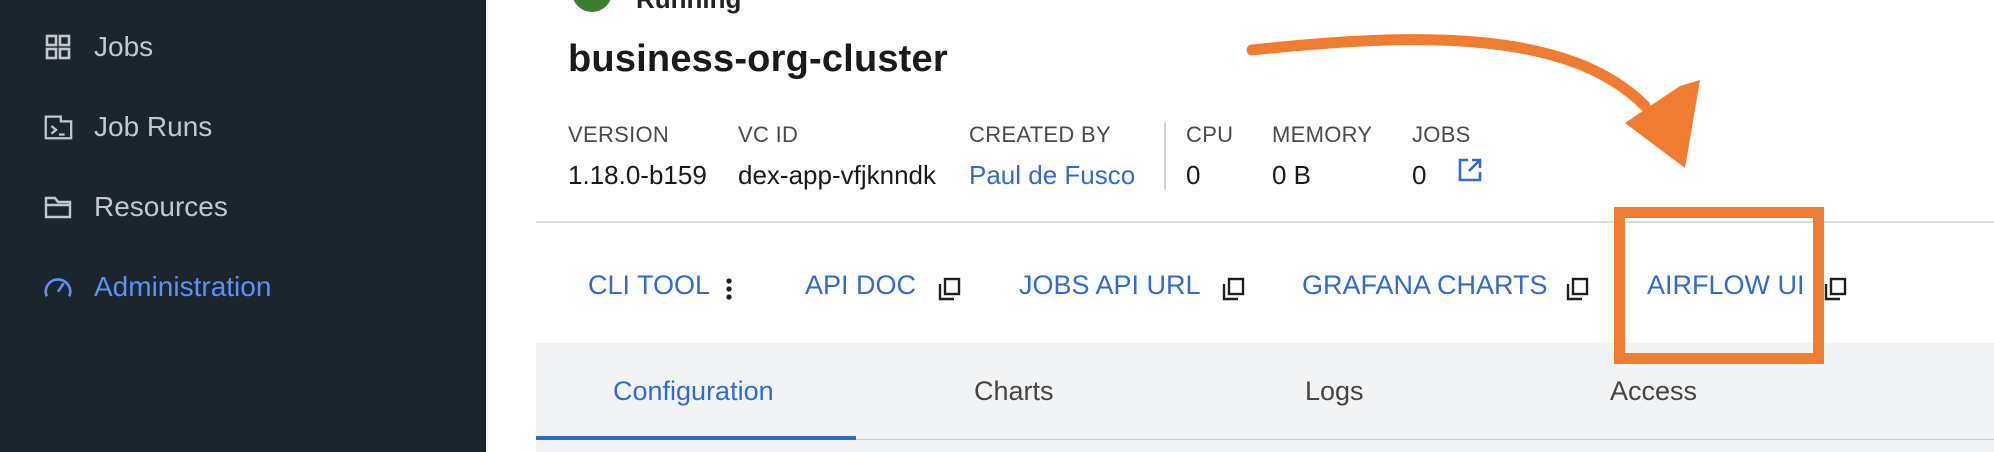 The width and height of the screenshot is (1994, 452). I want to click on highlight-box, so click(1719, 285).